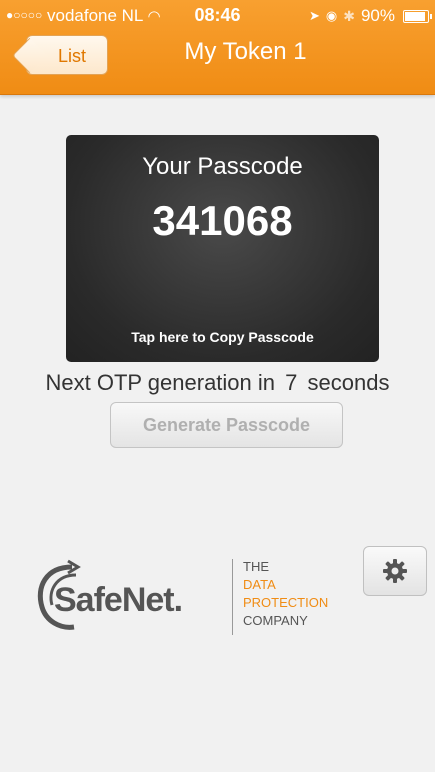 This screenshot has height=772, width=435. What do you see at coordinates (118, 600) in the screenshot?
I see `safenet-wordmark: SafeNet.` at bounding box center [118, 600].